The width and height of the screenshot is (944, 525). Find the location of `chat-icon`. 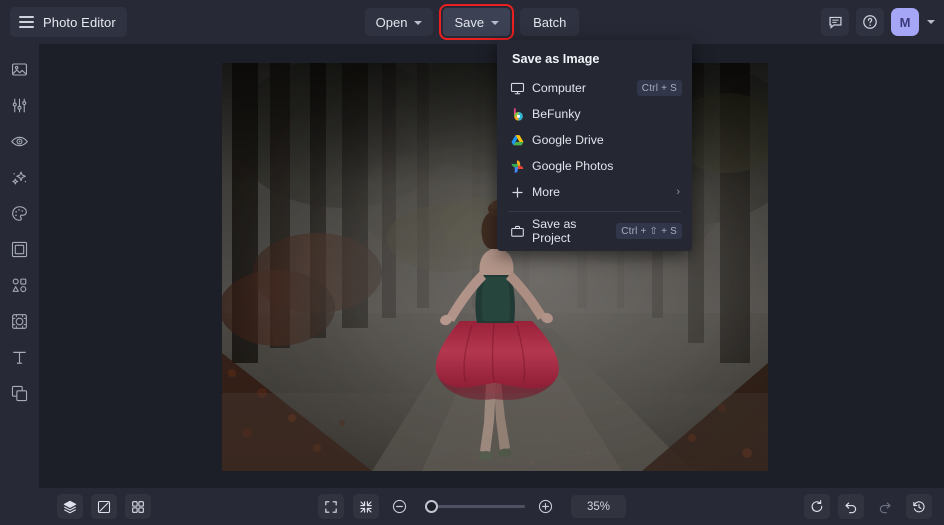

chat-icon is located at coordinates (835, 22).